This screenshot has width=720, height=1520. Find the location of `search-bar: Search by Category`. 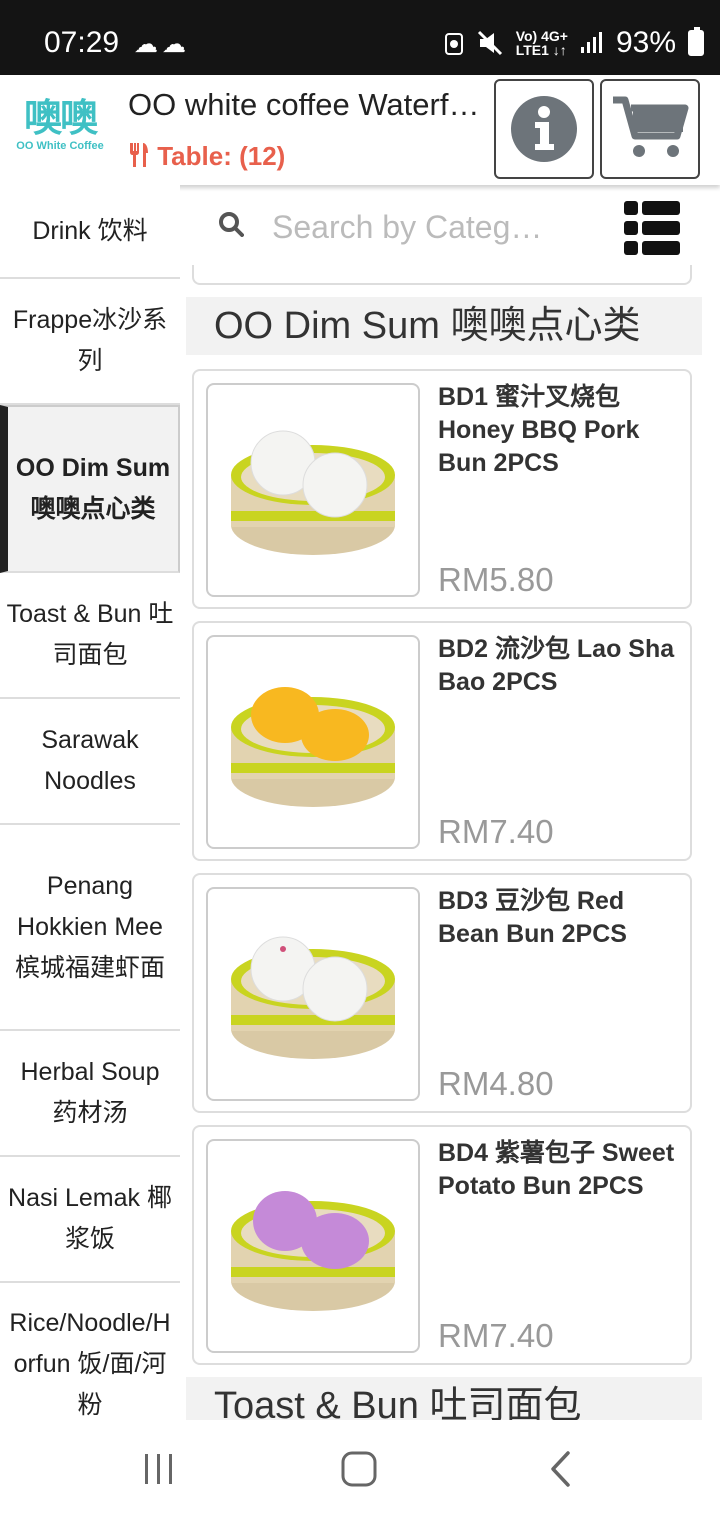

search-bar: Search by Category is located at coordinates (453, 228).